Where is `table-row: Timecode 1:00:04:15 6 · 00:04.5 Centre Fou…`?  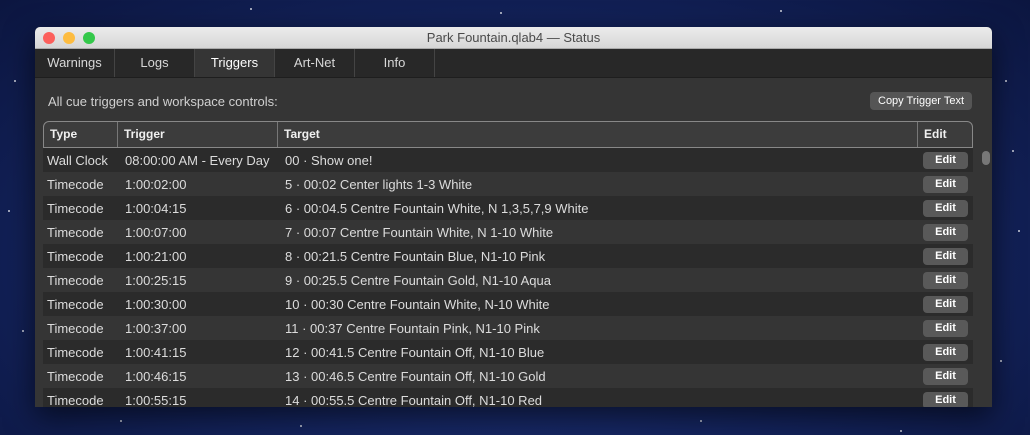
table-row: Timecode 1:00:04:15 6 · 00:04.5 Centre Fou… is located at coordinates (508, 208).